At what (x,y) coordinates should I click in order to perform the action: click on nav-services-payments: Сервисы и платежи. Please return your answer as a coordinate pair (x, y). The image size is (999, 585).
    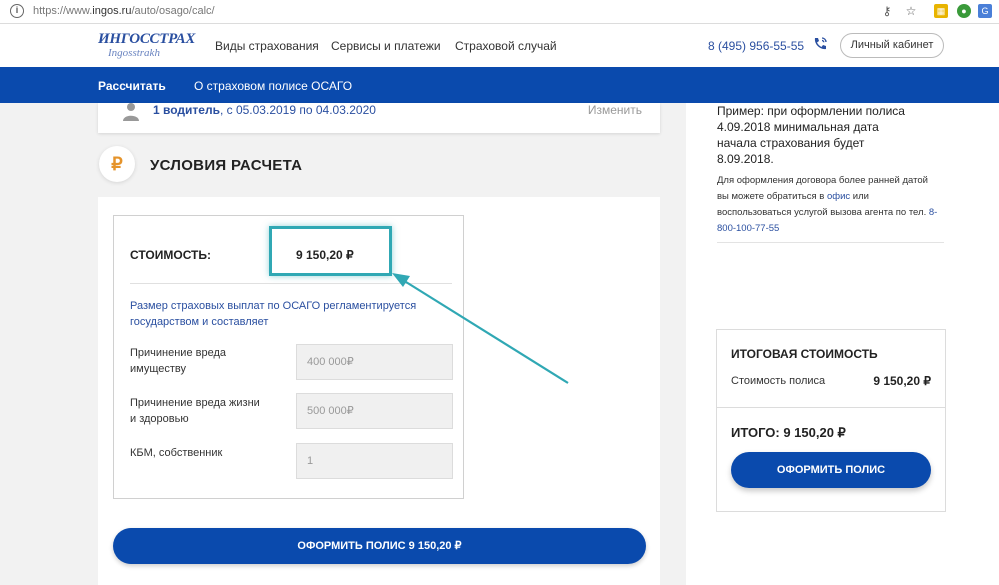
    Looking at the image, I should click on (386, 46).